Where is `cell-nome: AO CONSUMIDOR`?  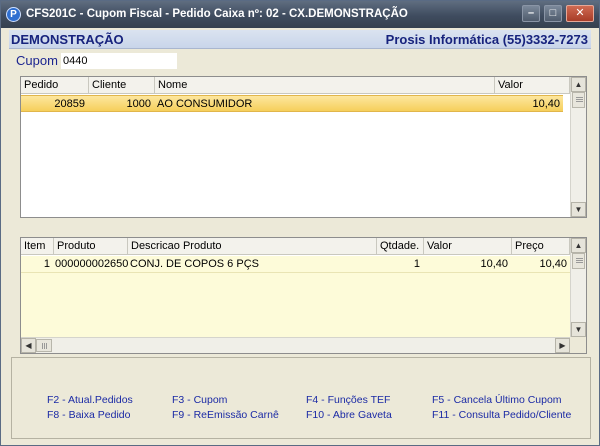
cell-nome: AO CONSUMIDOR is located at coordinates (205, 104).